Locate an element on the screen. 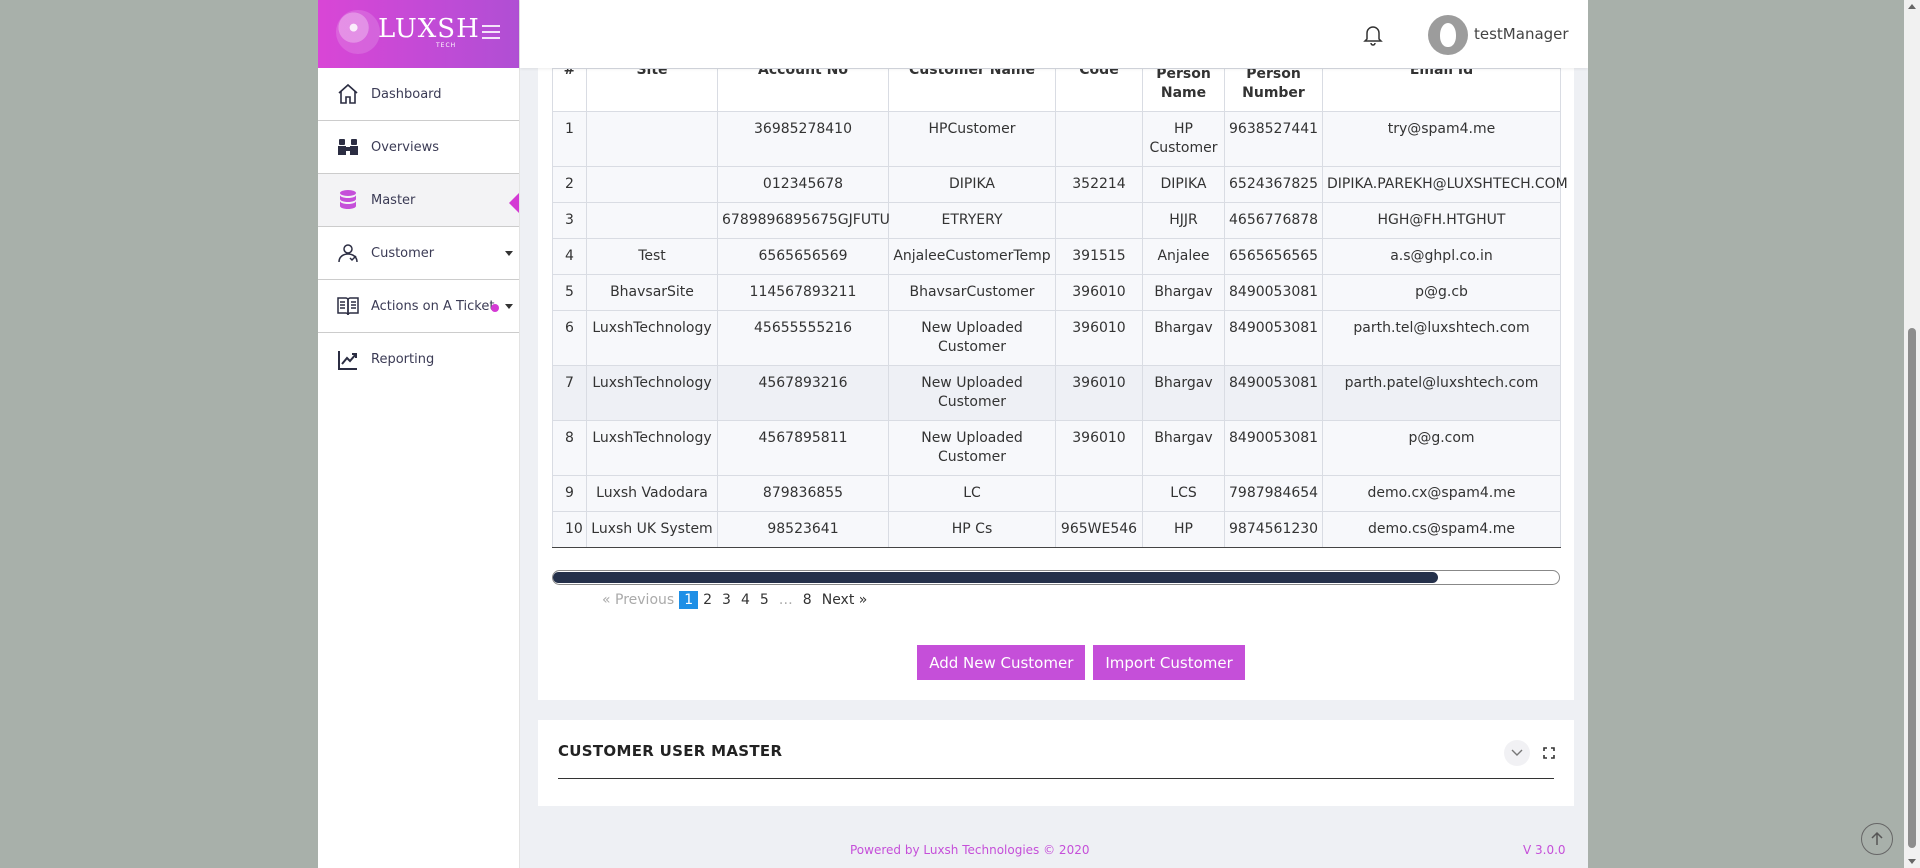 The width and height of the screenshot is (1920, 868). cell-person-name: HP Customer is located at coordinates (1183, 139).